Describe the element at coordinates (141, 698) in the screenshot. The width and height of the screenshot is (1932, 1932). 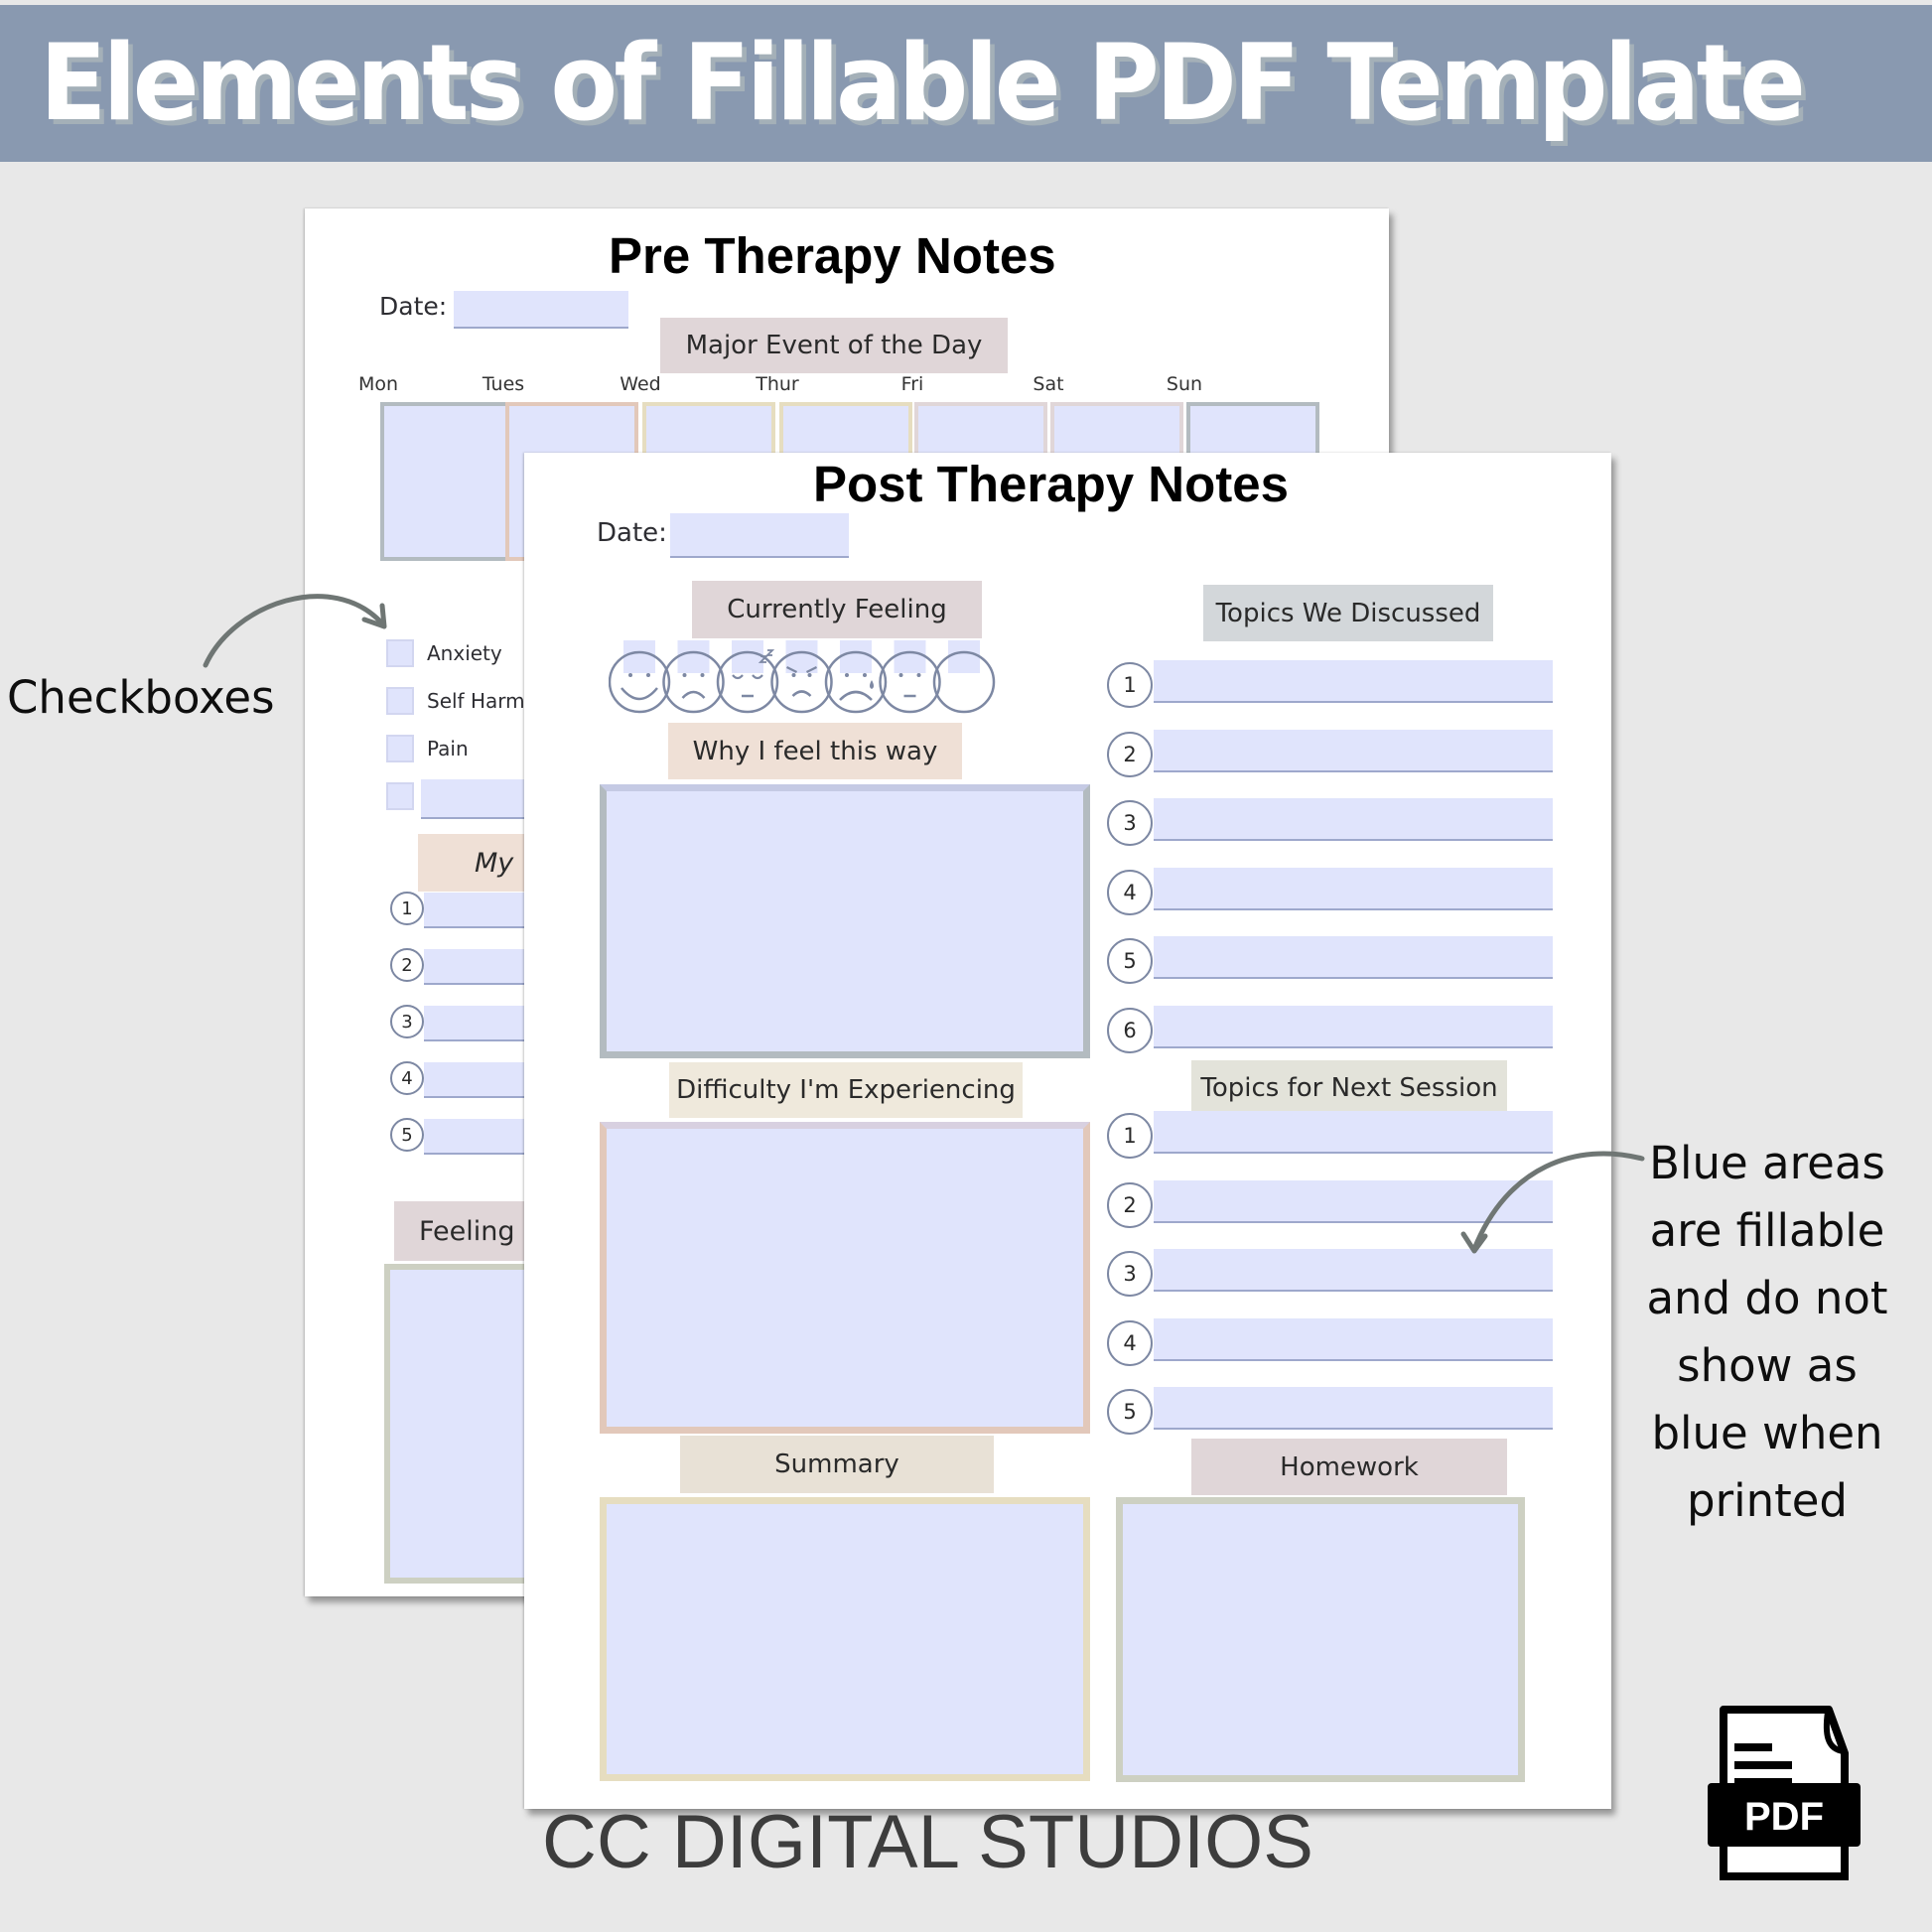
I see `checkboxes-callout-text: Checkboxes` at that location.